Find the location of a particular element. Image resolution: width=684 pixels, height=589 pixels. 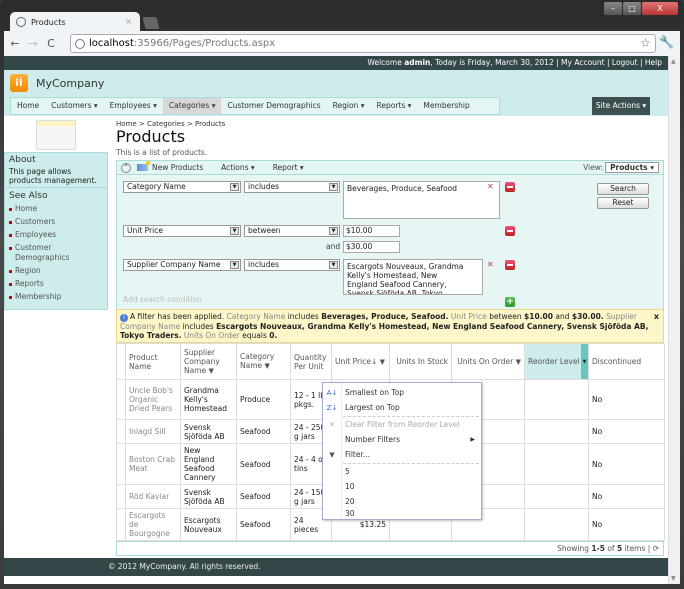

breadcrumb: Home > Categories > Products is located at coordinates (390, 124).